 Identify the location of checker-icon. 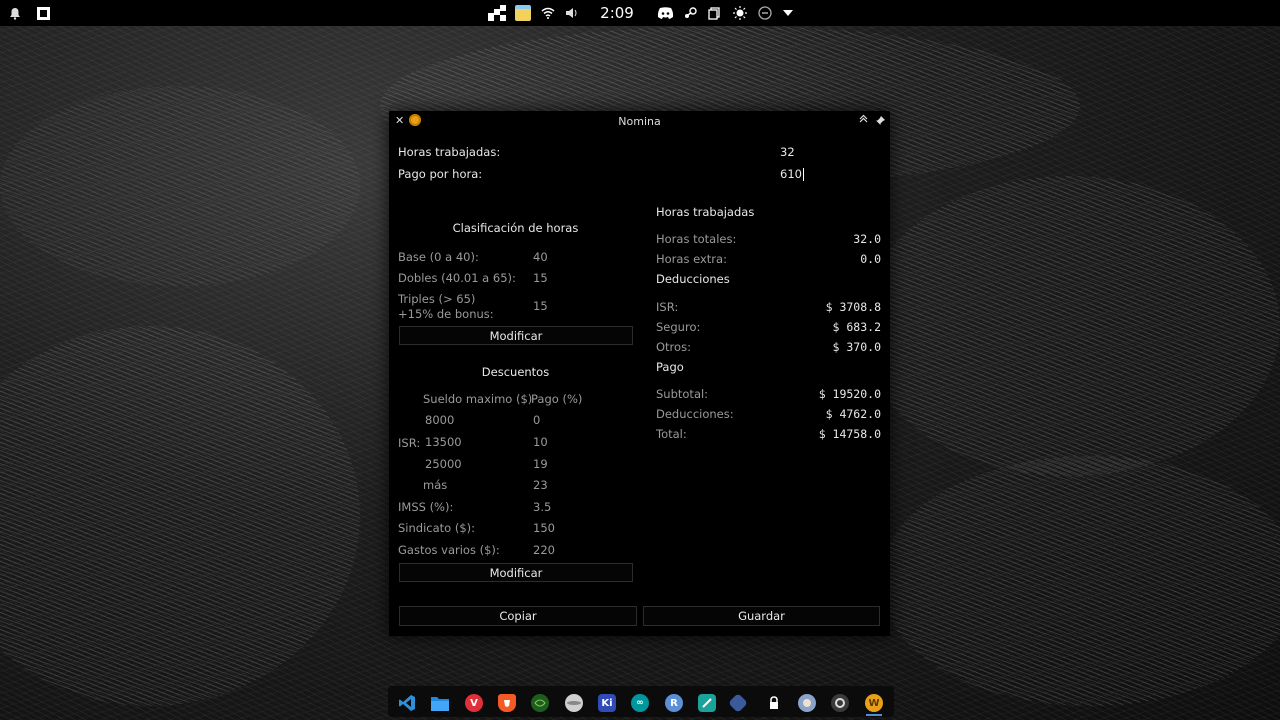
(497, 13).